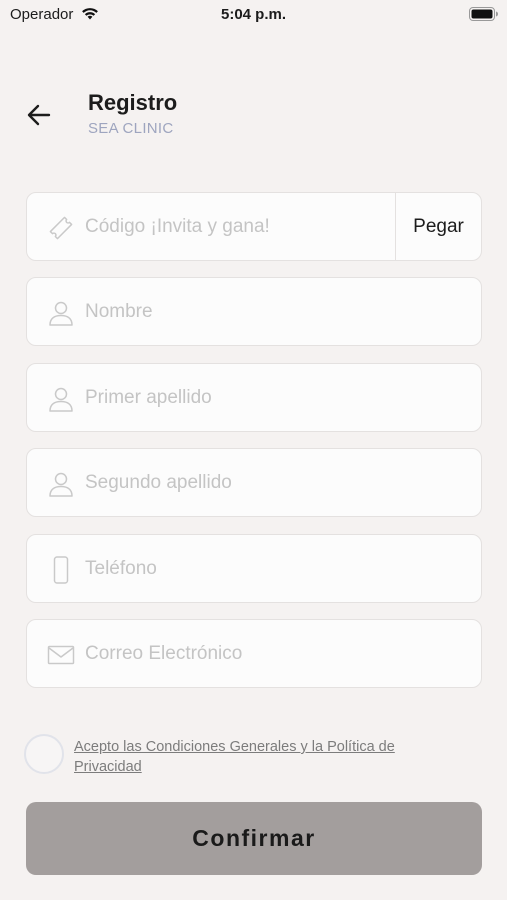 This screenshot has height=900, width=507. I want to click on arrow-left-icon, so click(39, 115).